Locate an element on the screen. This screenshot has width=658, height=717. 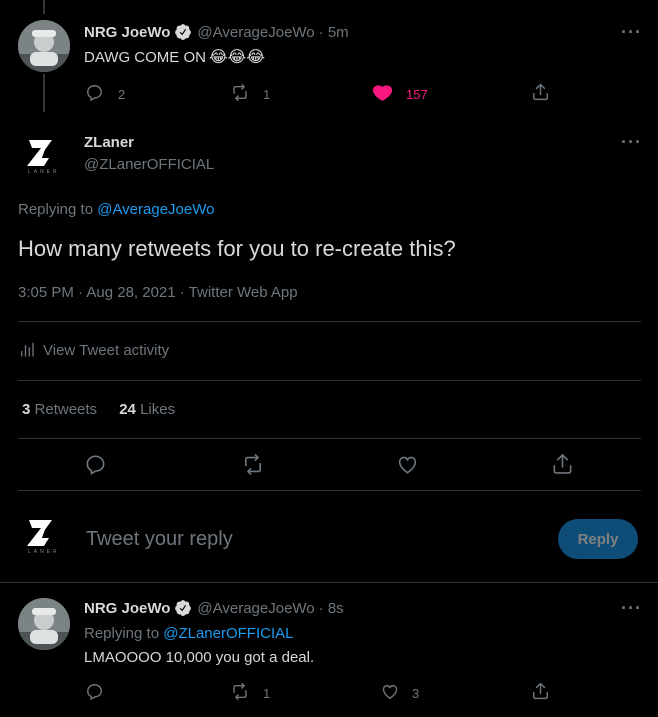
retweets-label: Retweets is located at coordinates (66, 409).